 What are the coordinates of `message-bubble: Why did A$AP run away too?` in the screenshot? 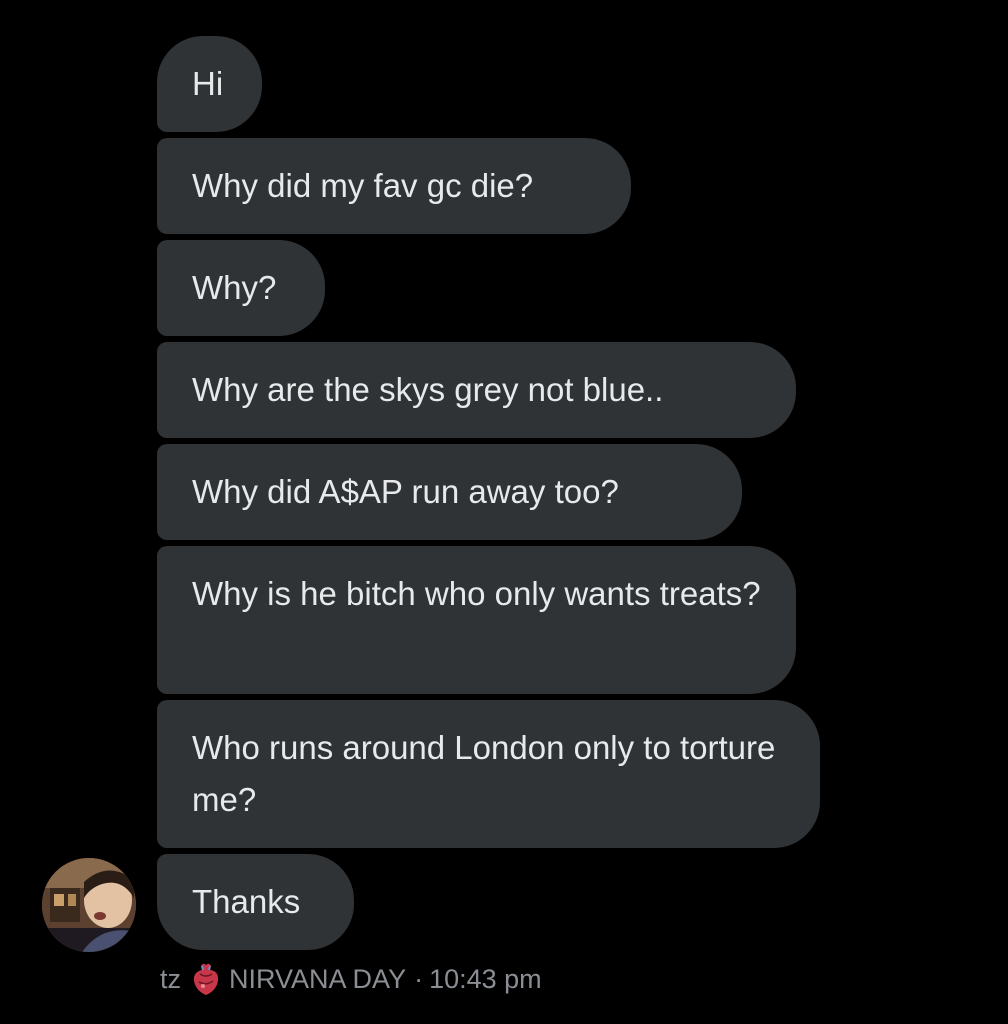 It's located at (449, 492).